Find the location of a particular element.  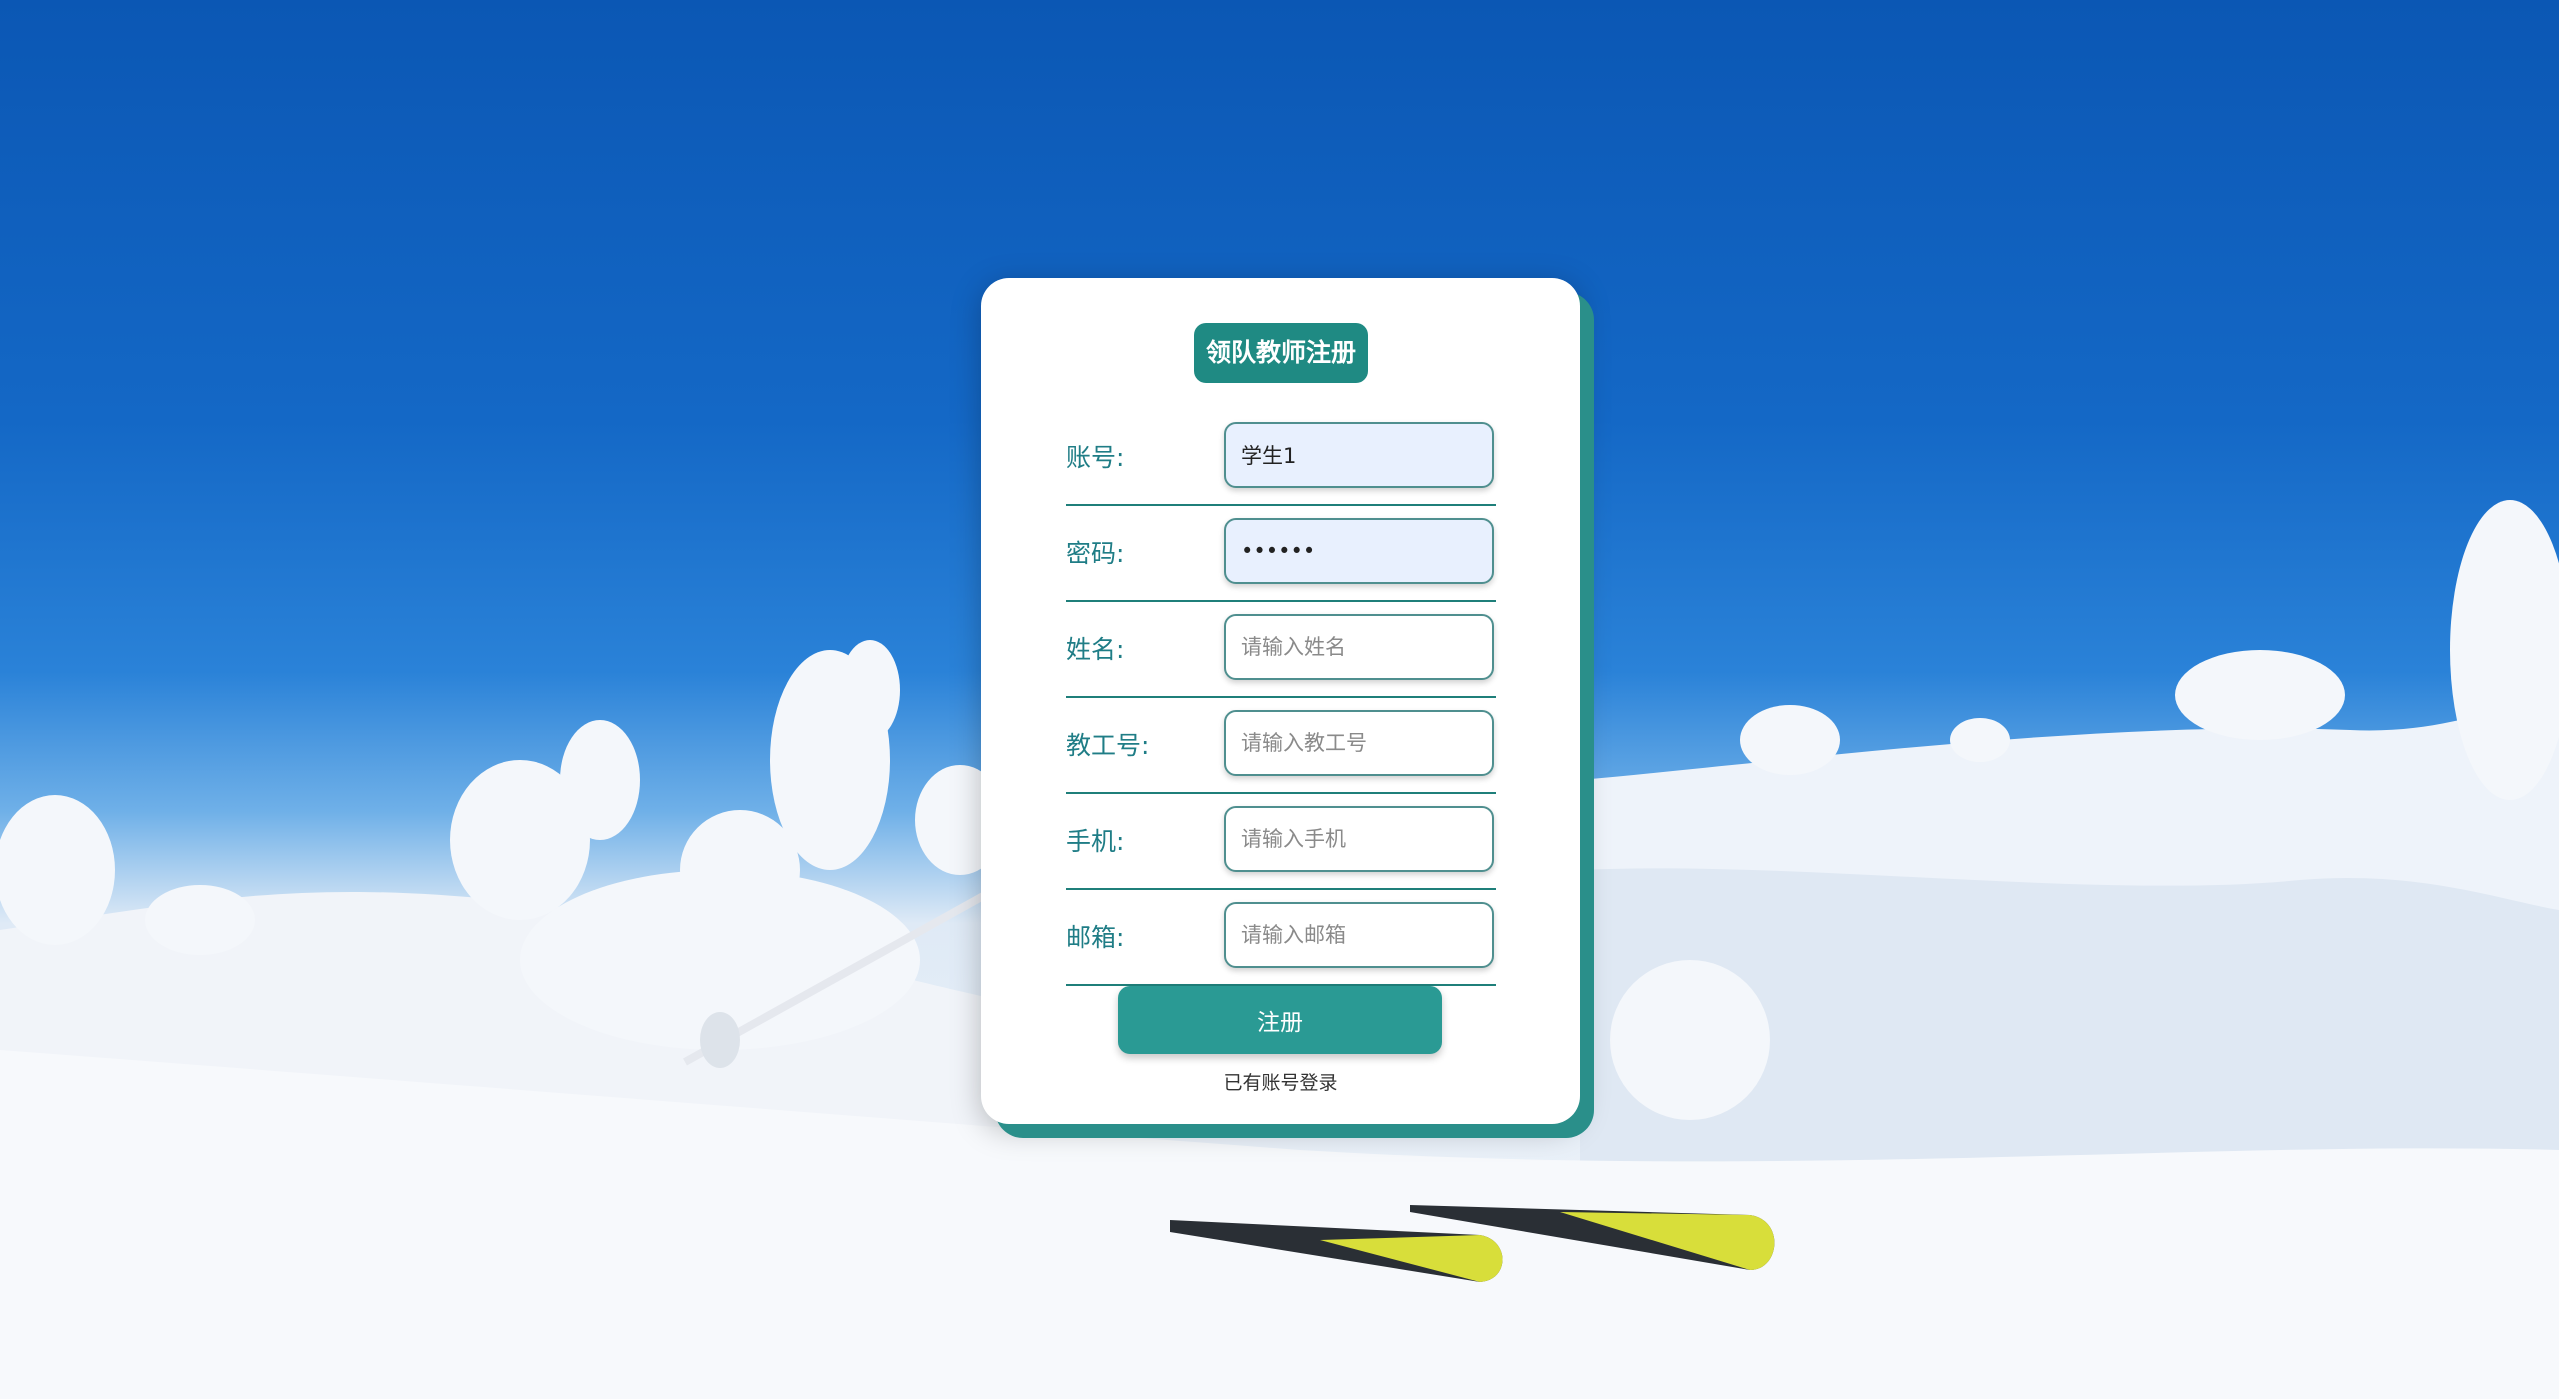

staff-id-row: 教工号: is located at coordinates (1281, 746).